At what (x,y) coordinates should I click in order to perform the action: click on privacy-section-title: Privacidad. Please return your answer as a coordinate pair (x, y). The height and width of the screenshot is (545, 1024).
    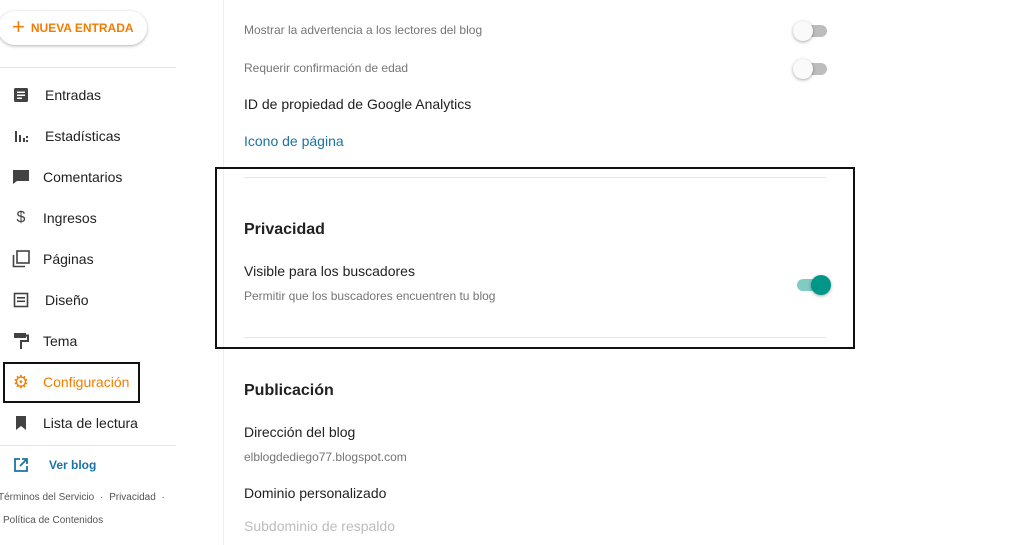
    Looking at the image, I should click on (284, 229).